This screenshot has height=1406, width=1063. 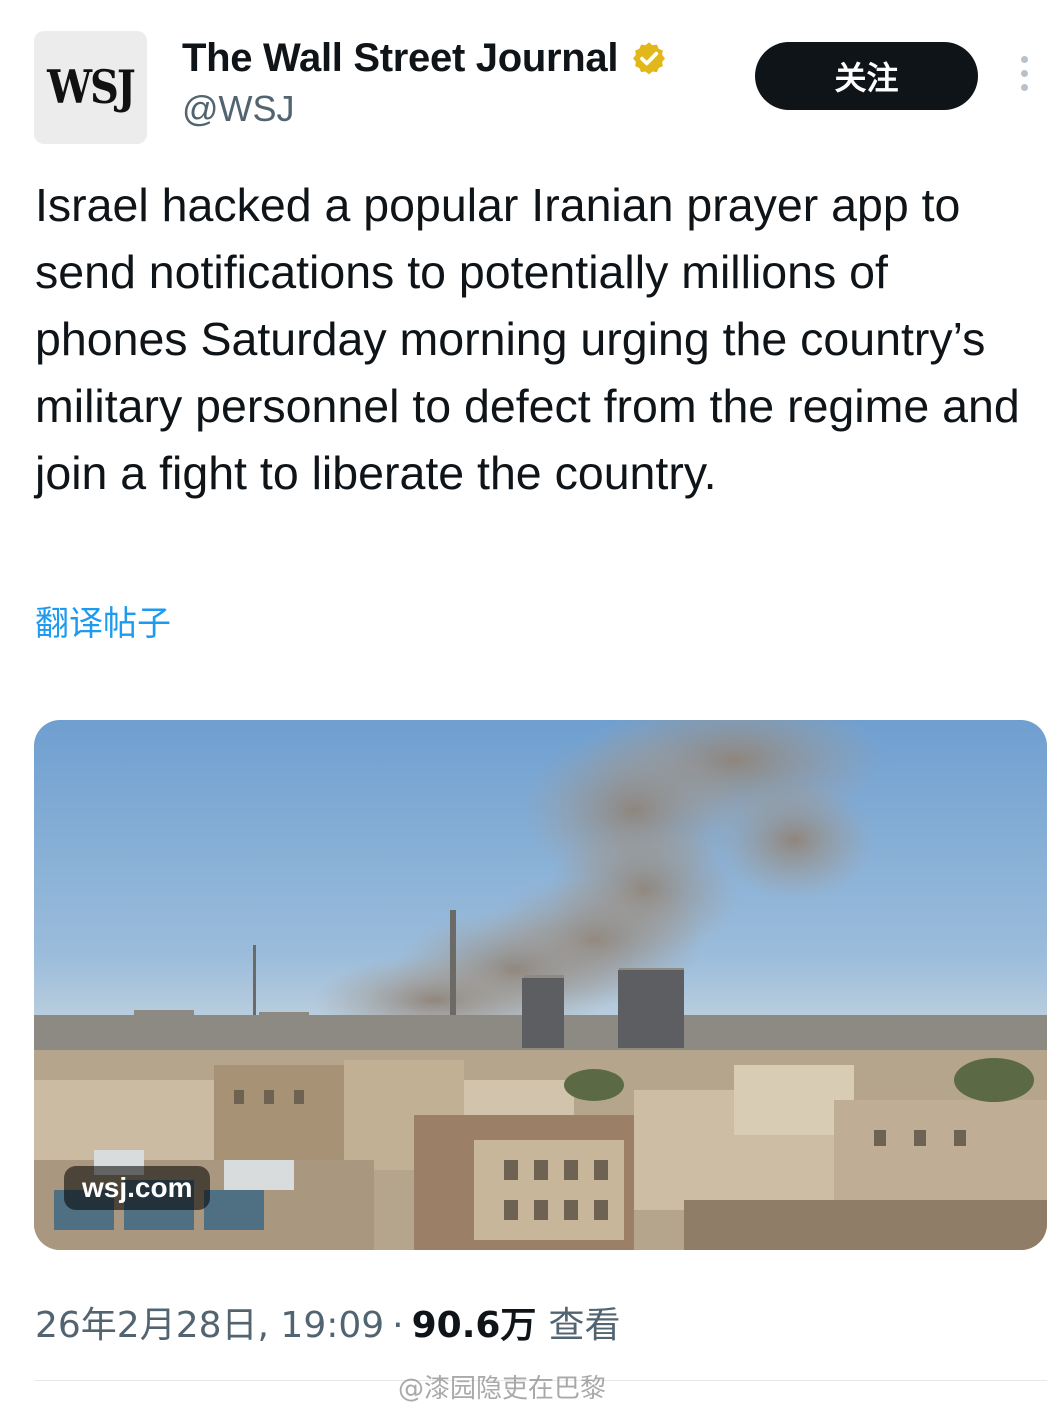 I want to click on avatar-logo-text: WSJ, so click(x=91, y=87).